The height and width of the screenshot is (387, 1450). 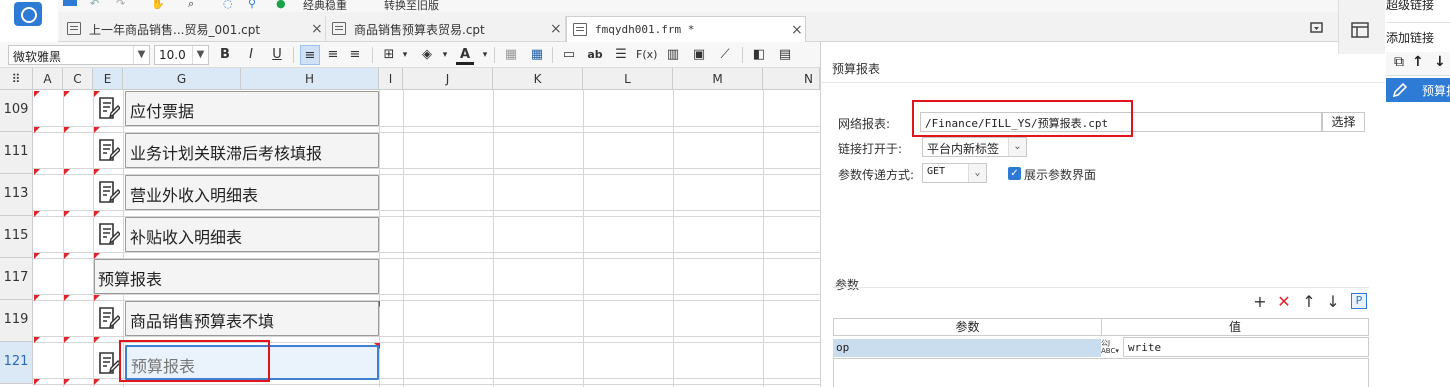 What do you see at coordinates (252, 108) in the screenshot?
I see `row-109-button: 应付票据` at bounding box center [252, 108].